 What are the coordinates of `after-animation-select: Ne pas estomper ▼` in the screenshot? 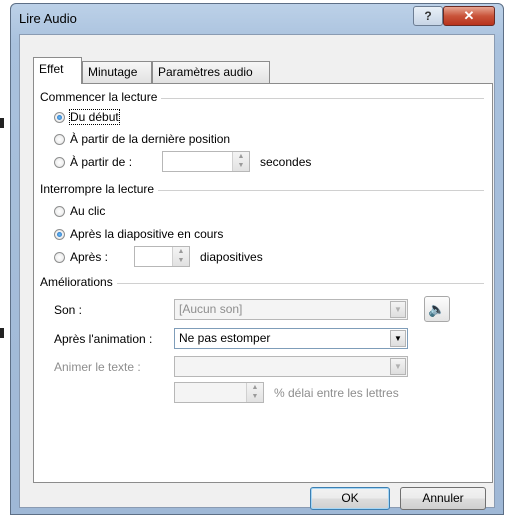 It's located at (291, 338).